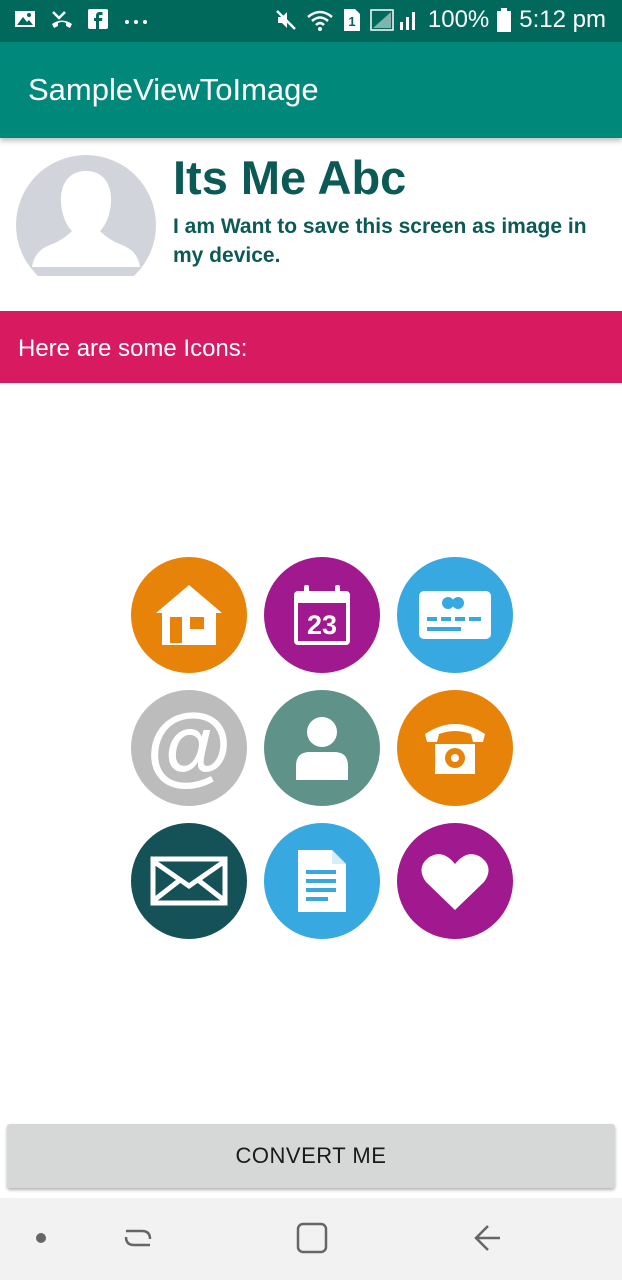 Image resolution: width=622 pixels, height=1280 pixels. I want to click on home-nav-icon, so click(312, 1238).